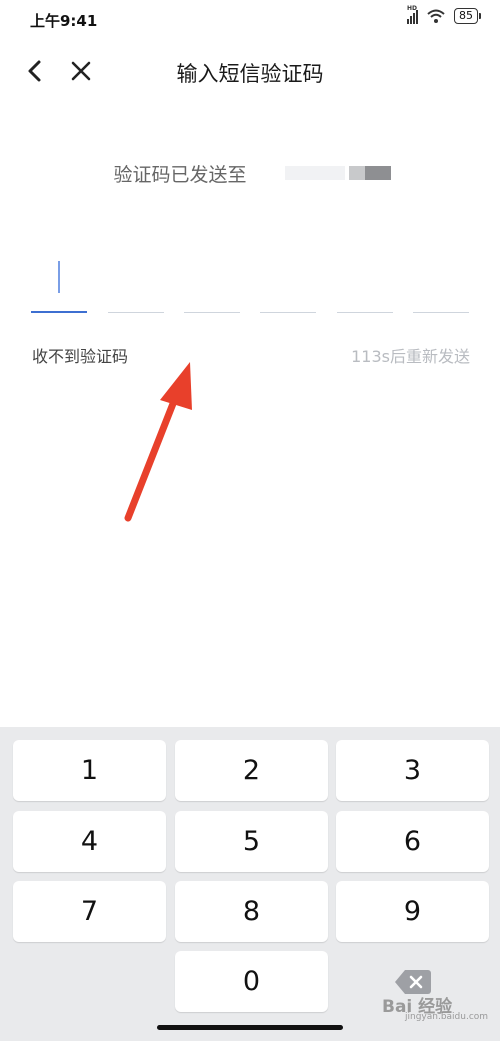 Image resolution: width=500 pixels, height=1041 pixels. I want to click on annotation-arrow-icon, so click(158, 442).